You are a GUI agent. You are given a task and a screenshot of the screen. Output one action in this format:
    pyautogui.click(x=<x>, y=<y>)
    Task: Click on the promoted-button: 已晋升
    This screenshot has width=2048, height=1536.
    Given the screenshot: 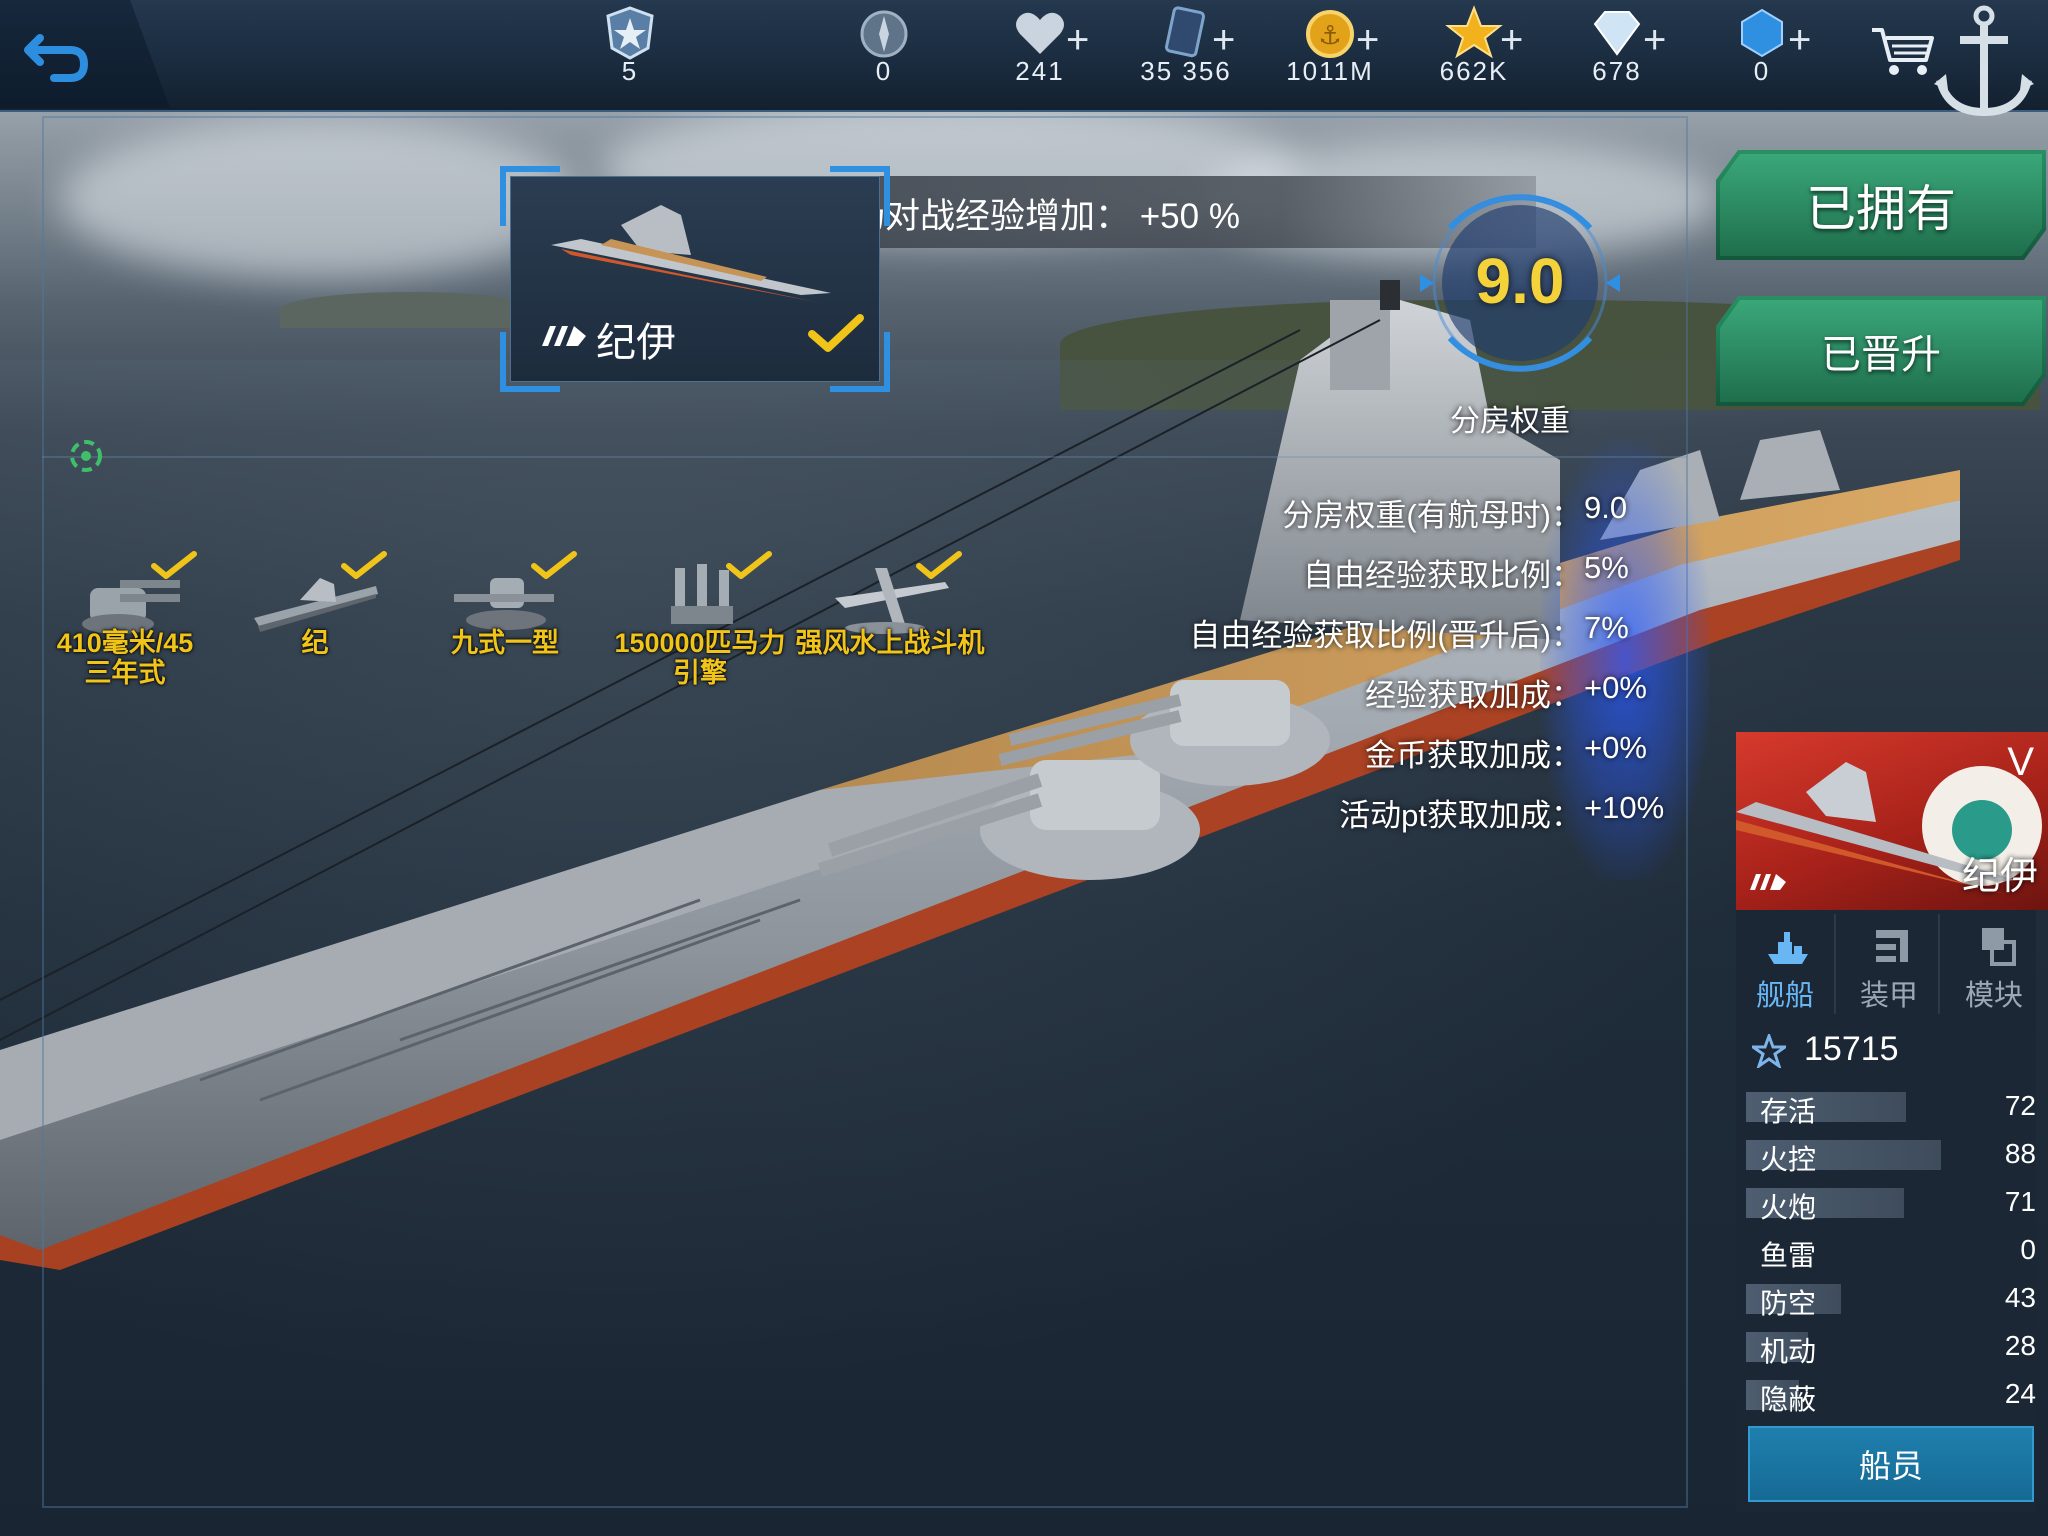 What is the action you would take?
    pyautogui.click(x=1881, y=351)
    